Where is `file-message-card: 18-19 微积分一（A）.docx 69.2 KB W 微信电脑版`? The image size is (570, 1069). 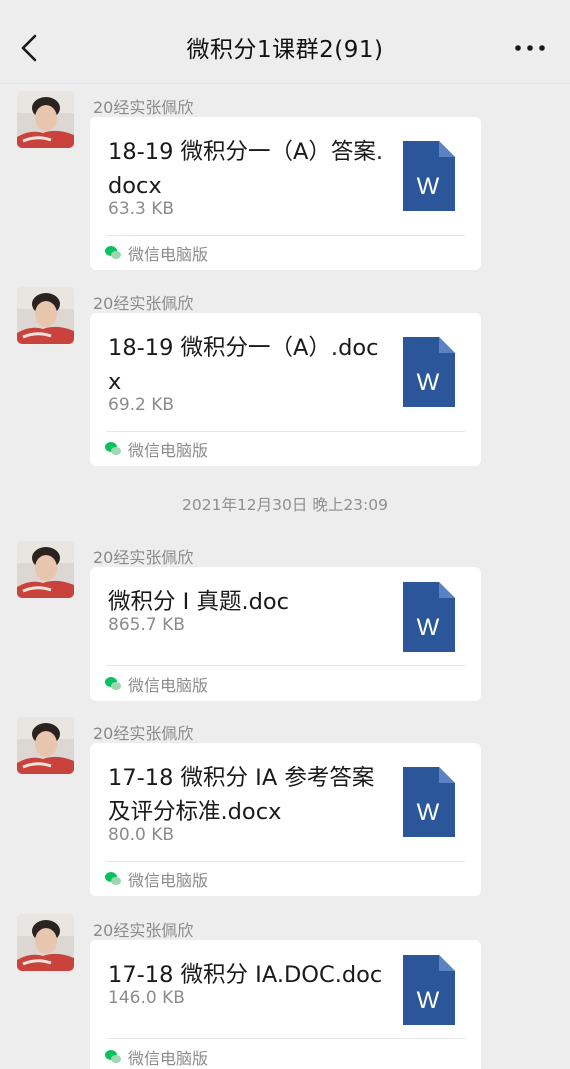 file-message-card: 18-19 微积分一（A）.docx 69.2 KB W 微信电脑版 is located at coordinates (285, 389).